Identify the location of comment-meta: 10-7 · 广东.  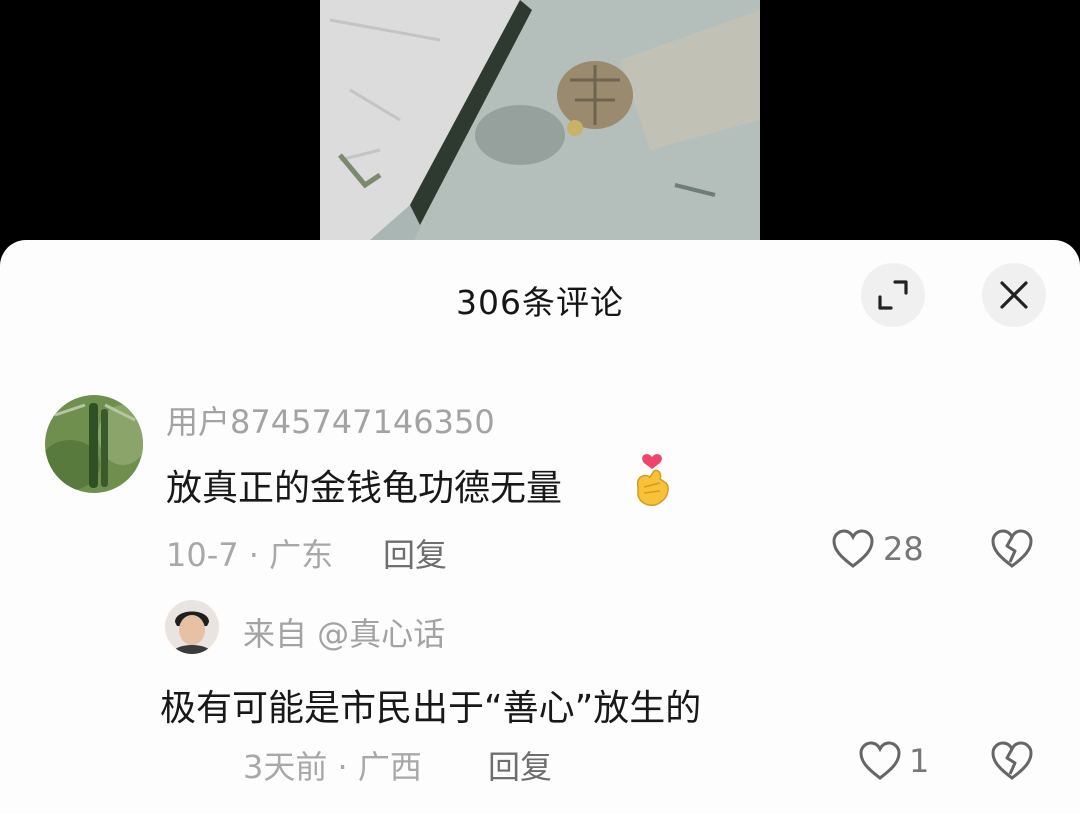
(250, 555).